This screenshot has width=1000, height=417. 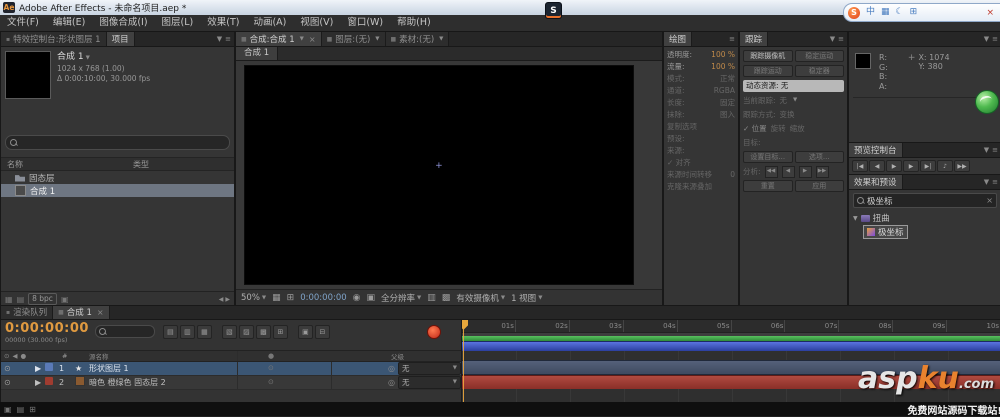 I want to click on rotation-checkbox: 旋转, so click(x=778, y=128).